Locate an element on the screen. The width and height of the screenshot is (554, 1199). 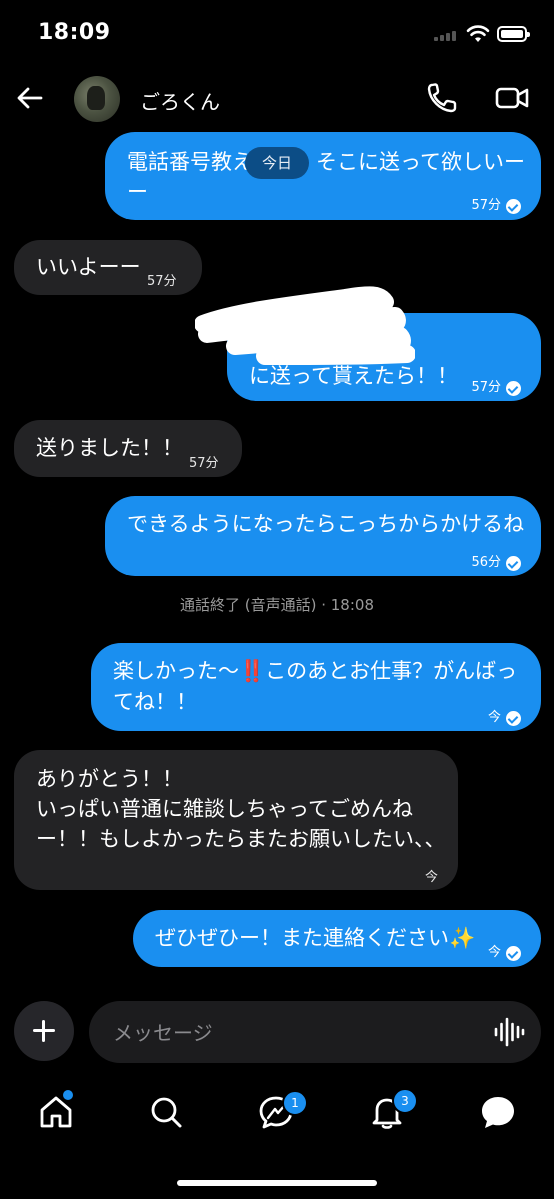
contact-name: ごろくん is located at coordinates (180, 100).